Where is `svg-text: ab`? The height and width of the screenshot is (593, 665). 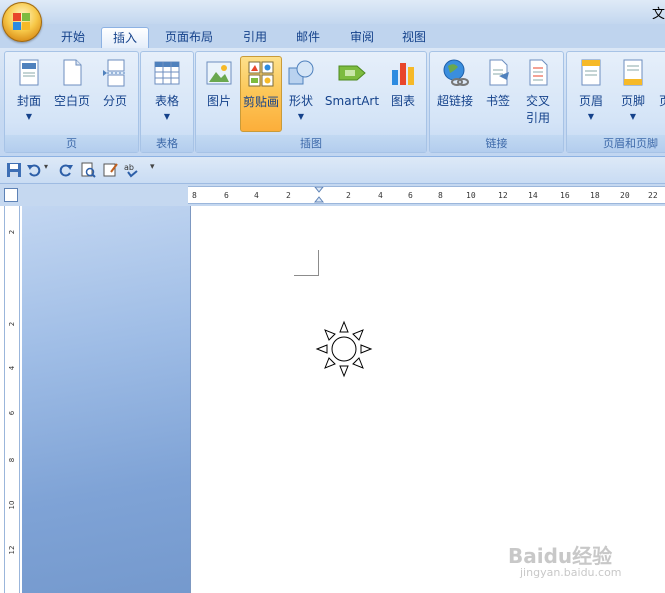
svg-text: ab is located at coordinates (129, 167).